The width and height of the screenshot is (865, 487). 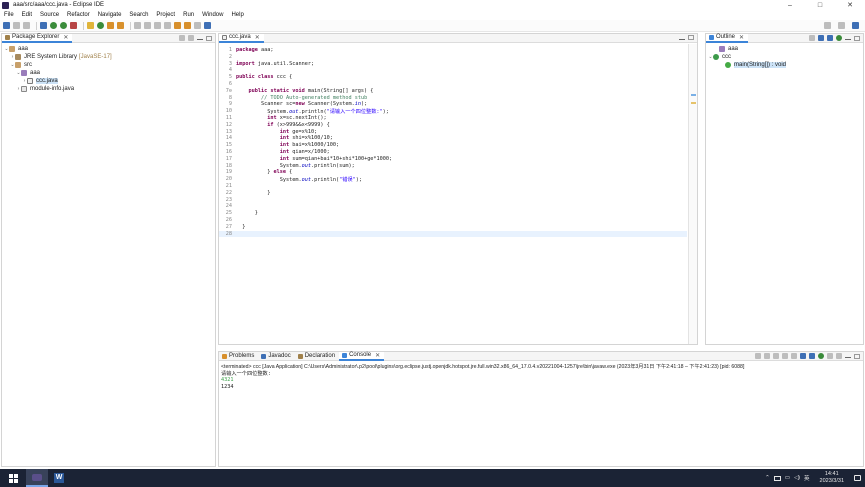 I want to click on code-line: 9 Scanner sc=new Scanner(System.in);, so click(x=453, y=104).